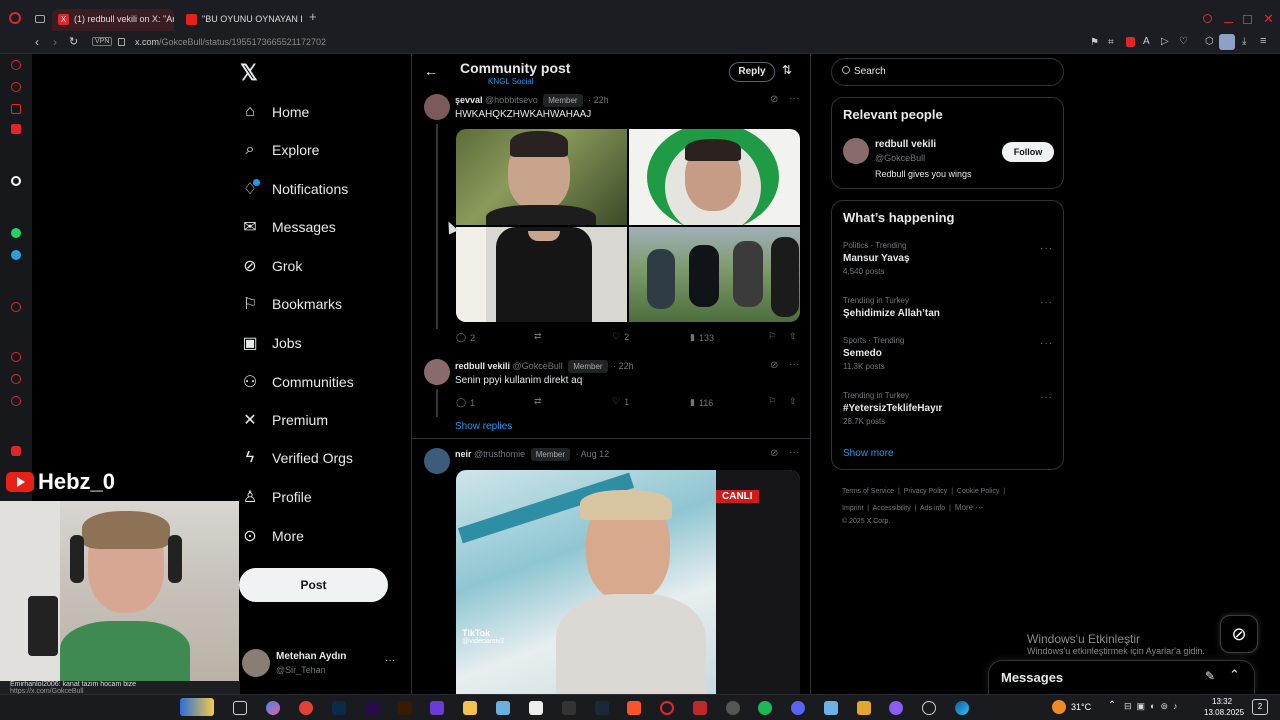 The image size is (1280, 720). Describe the element at coordinates (634, 708) in the screenshot. I see `brave-icon` at that location.